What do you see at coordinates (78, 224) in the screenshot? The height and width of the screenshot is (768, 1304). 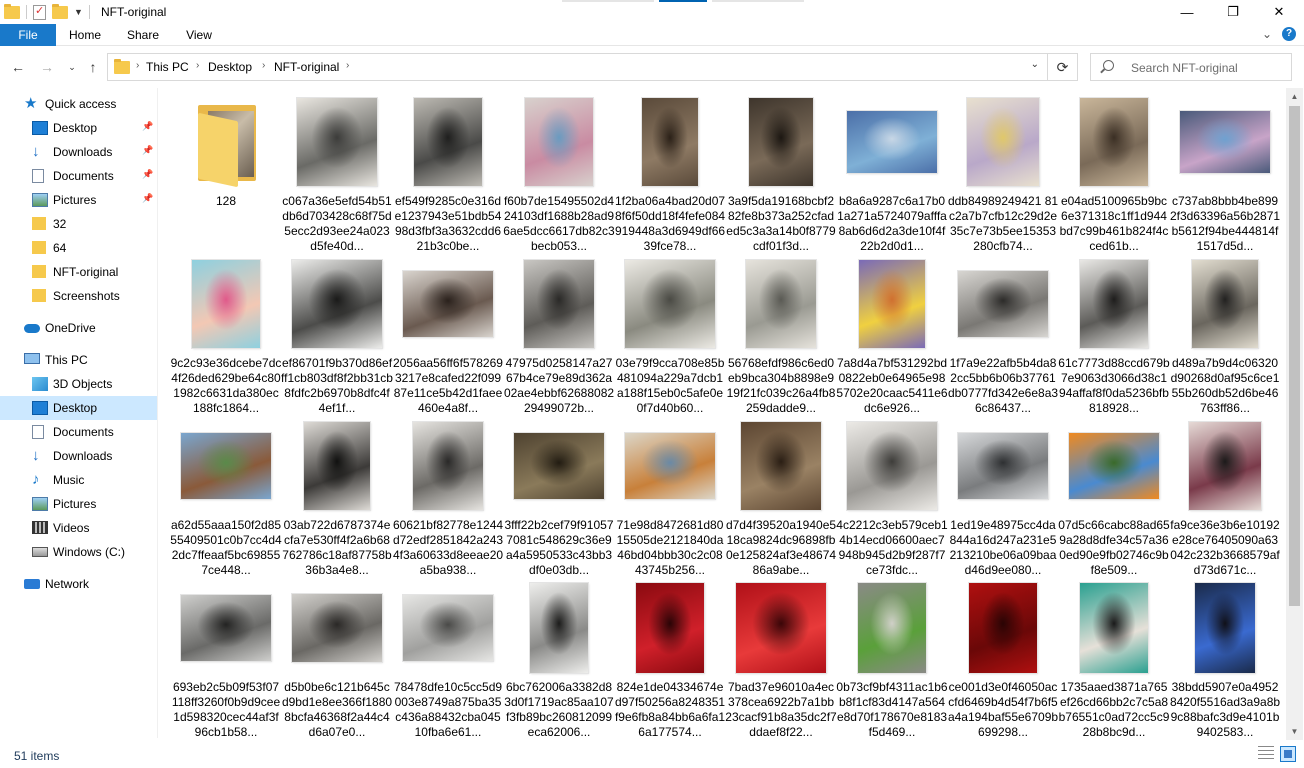 I see `sidebar-item-32: 32` at bounding box center [78, 224].